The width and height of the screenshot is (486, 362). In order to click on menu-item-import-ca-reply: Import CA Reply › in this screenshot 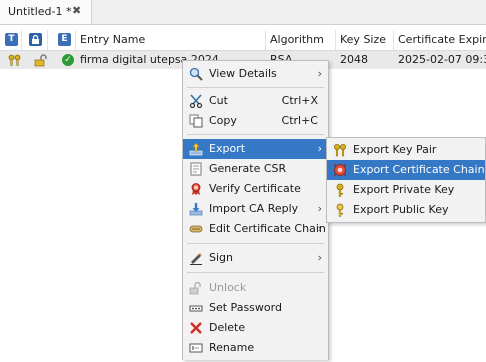, I will do `click(255, 209)`.